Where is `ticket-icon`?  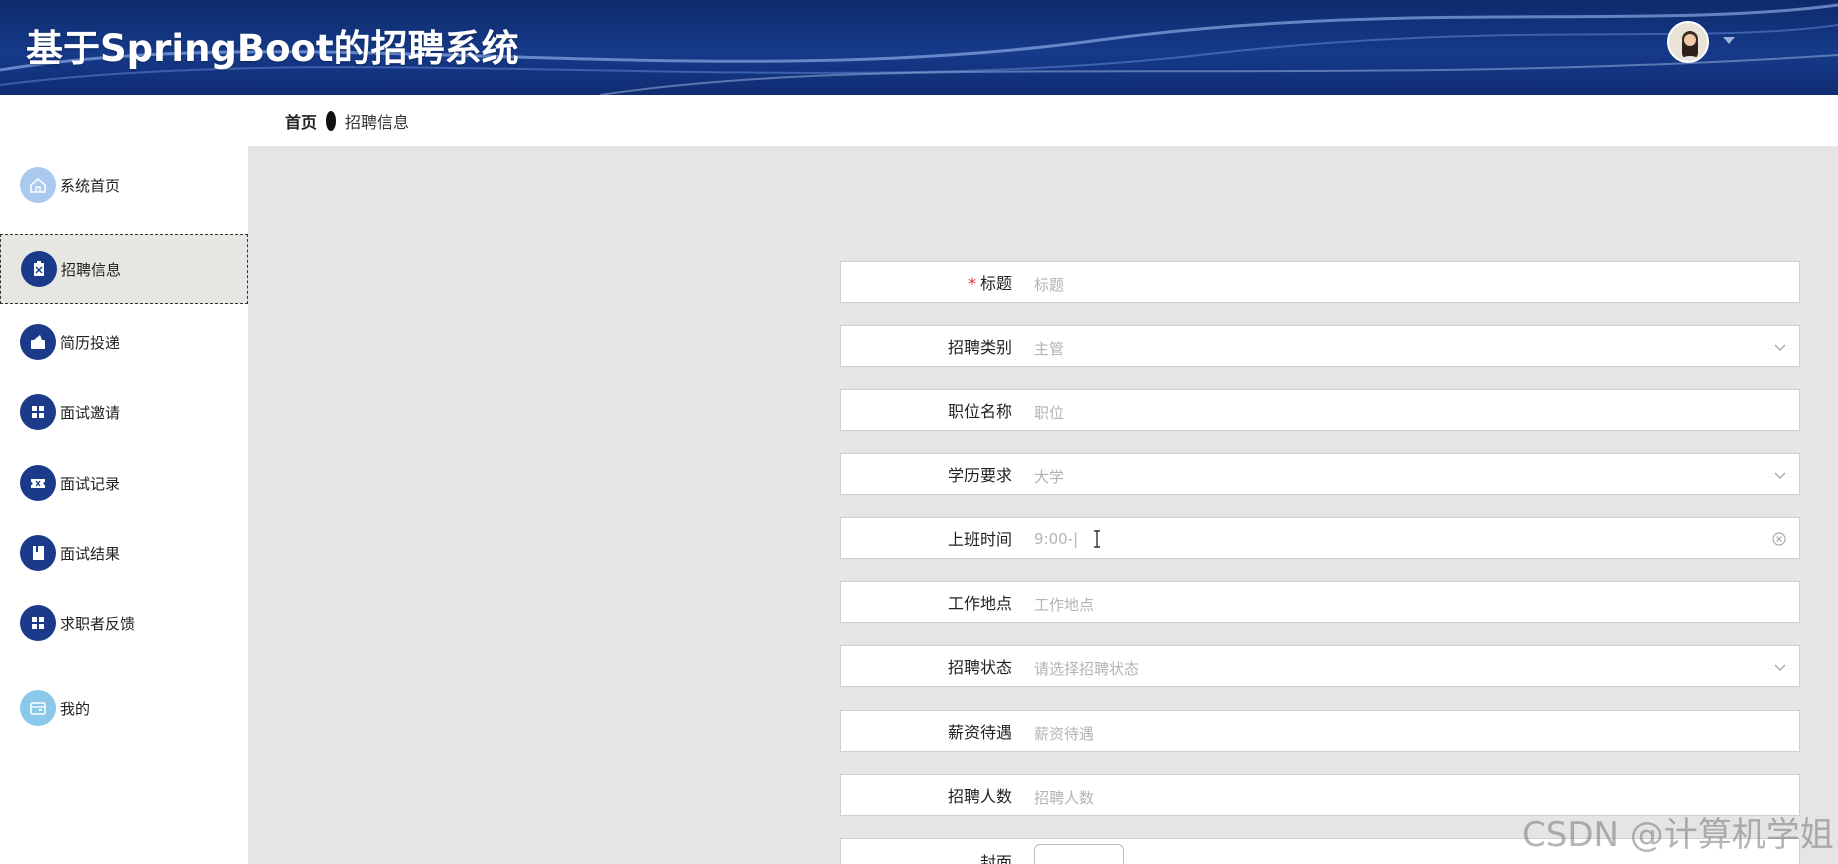 ticket-icon is located at coordinates (38, 483).